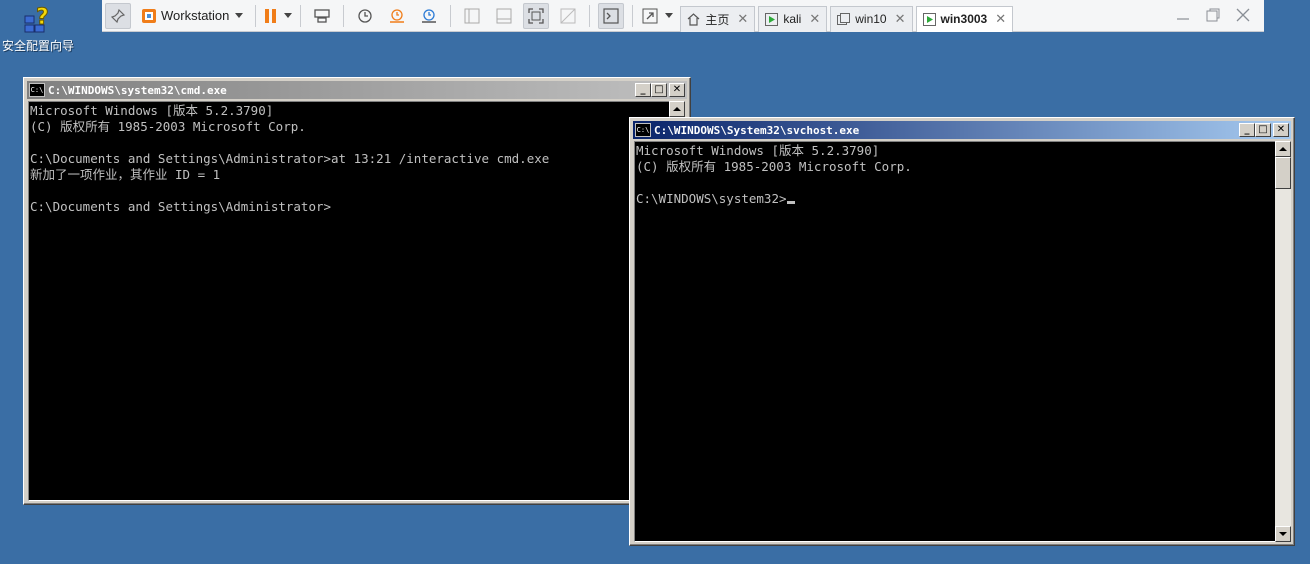  I want to click on tab-label: win3003, so click(964, 19).